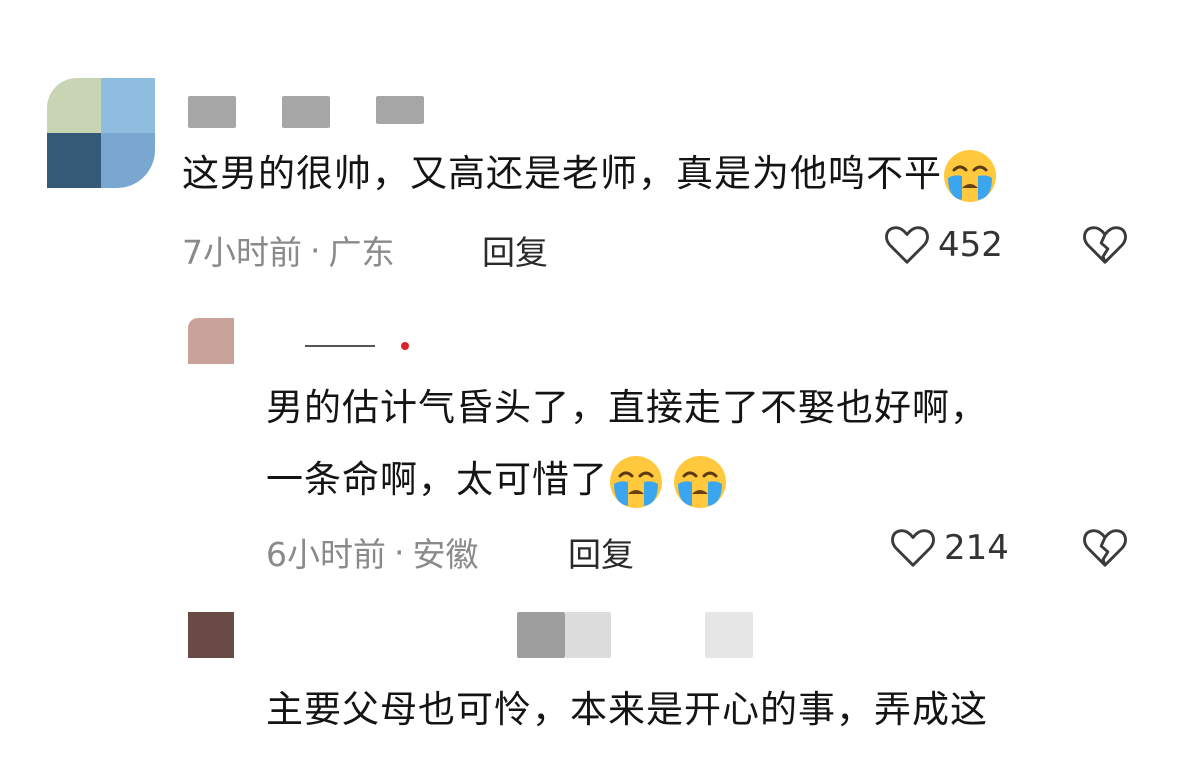 Image resolution: width=1180 pixels, height=759 pixels. I want to click on comment-meta: 6小时前 · 安徽, so click(372, 552).